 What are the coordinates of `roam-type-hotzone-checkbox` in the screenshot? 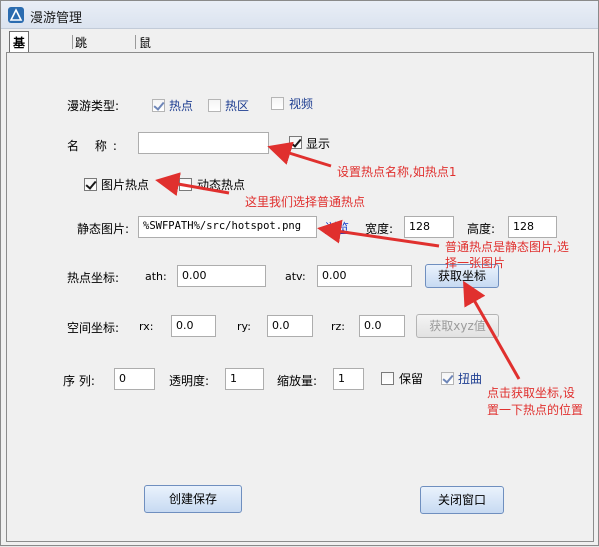 It's located at (214, 105).